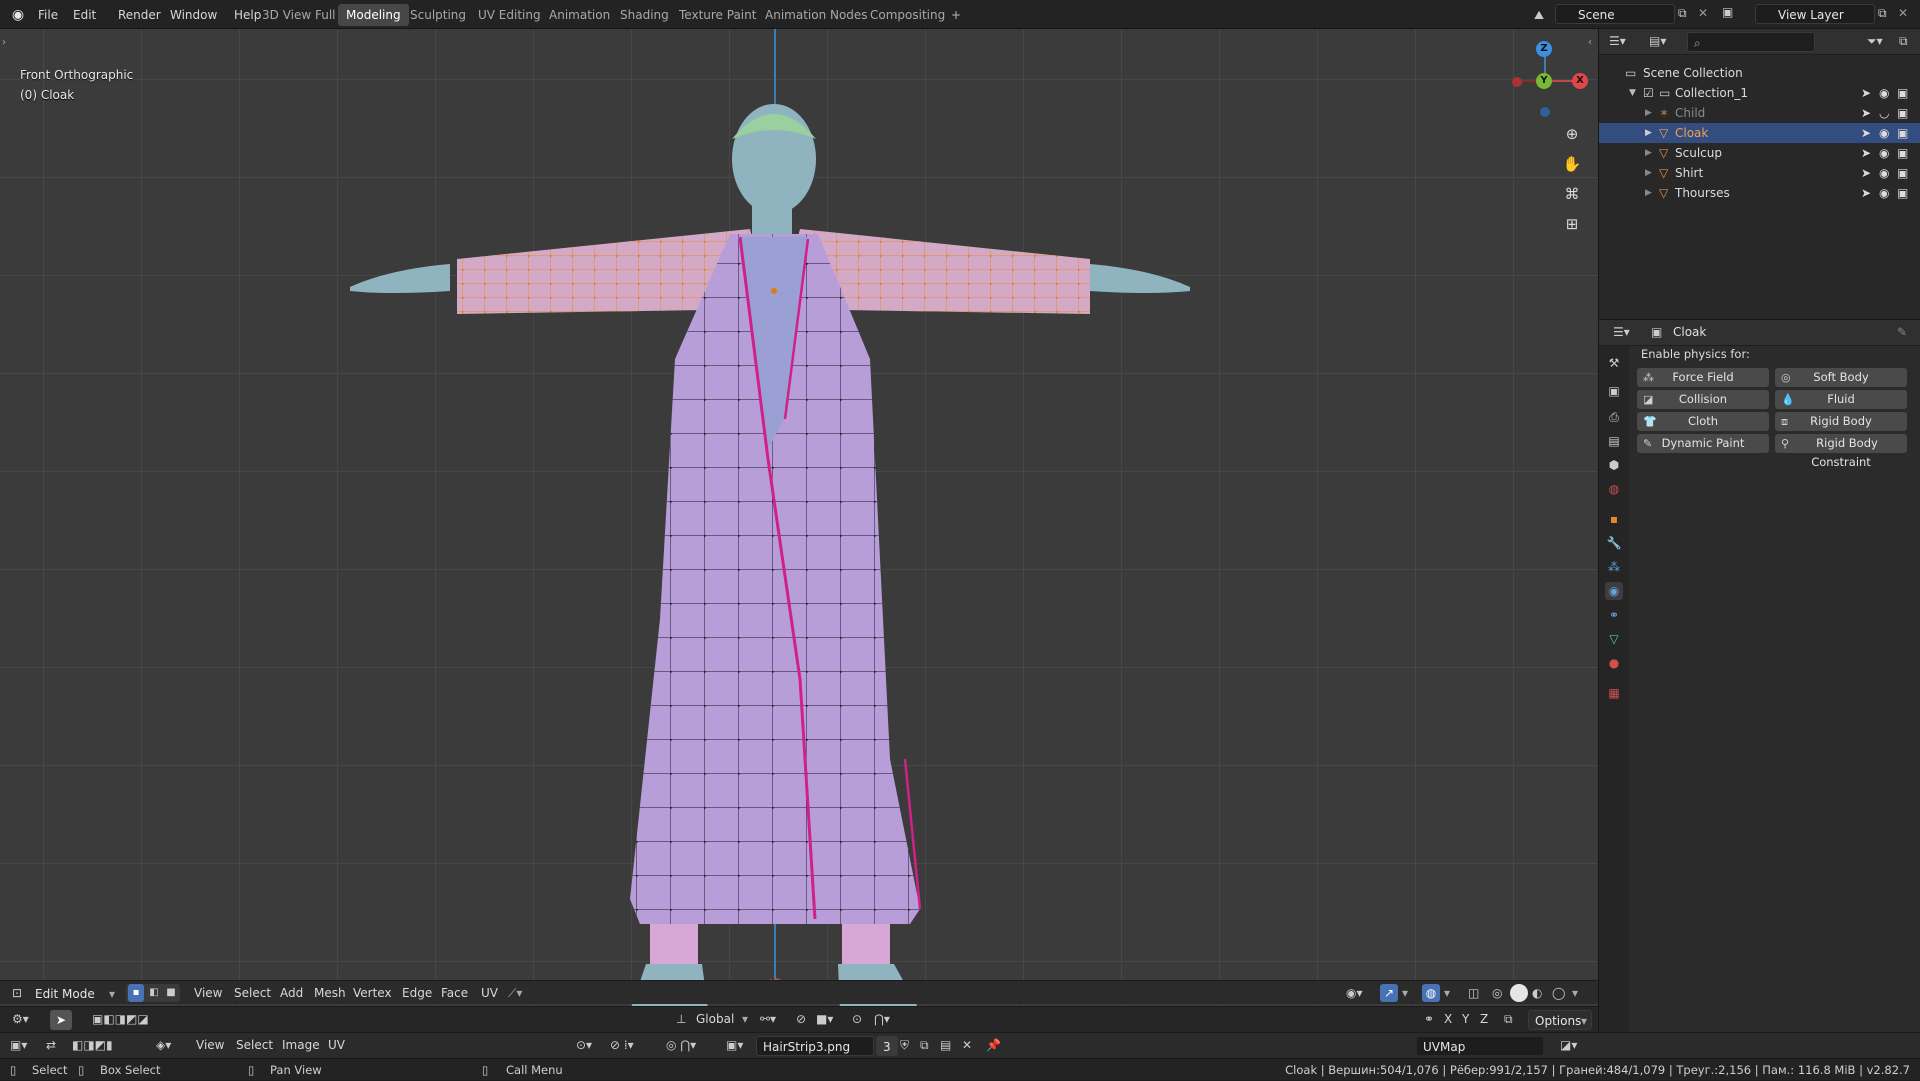  I want to click on unlink-image-icon: ✕, so click(967, 1045).